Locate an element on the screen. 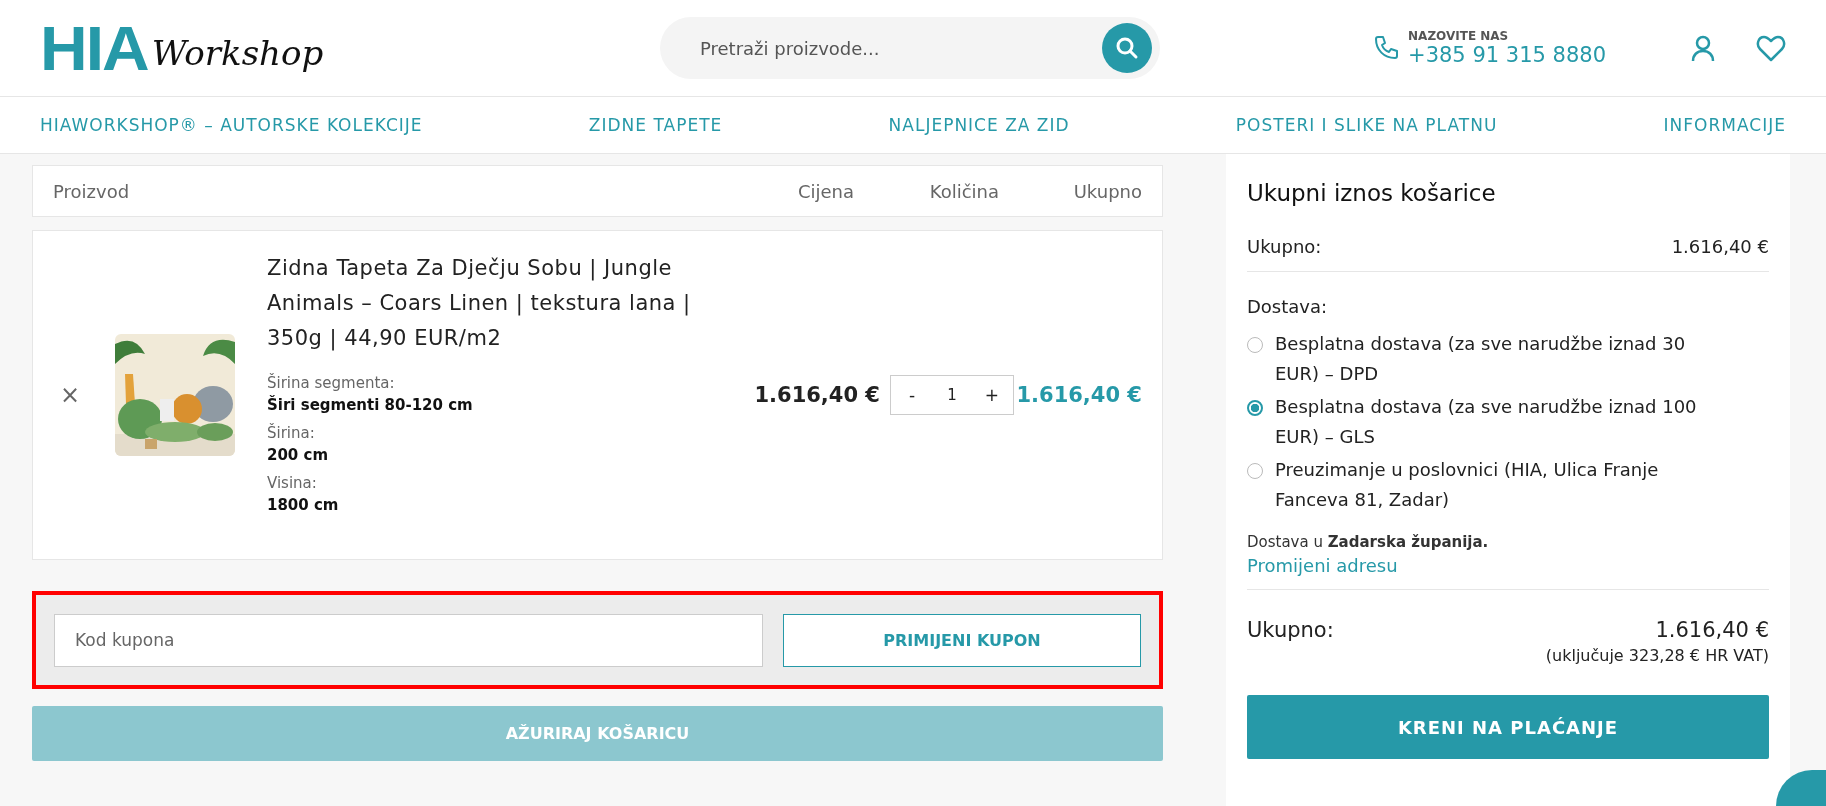 The height and width of the screenshot is (806, 1826). spec-value: Širi segmenti 80-120 cm is located at coordinates (370, 405).